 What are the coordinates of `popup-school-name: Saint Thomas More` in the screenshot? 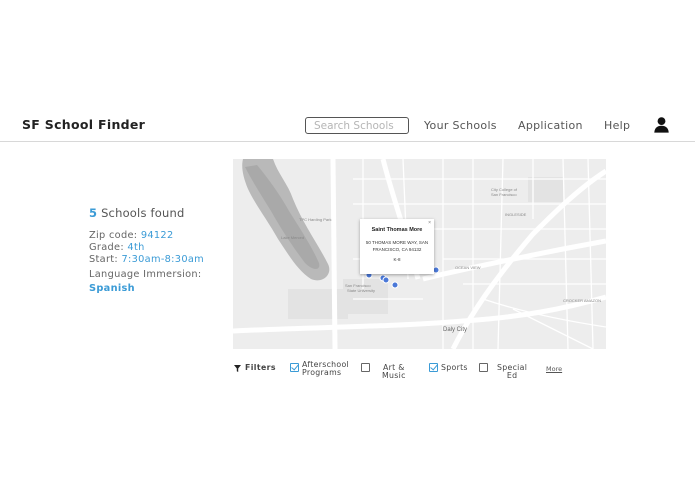 It's located at (397, 230).